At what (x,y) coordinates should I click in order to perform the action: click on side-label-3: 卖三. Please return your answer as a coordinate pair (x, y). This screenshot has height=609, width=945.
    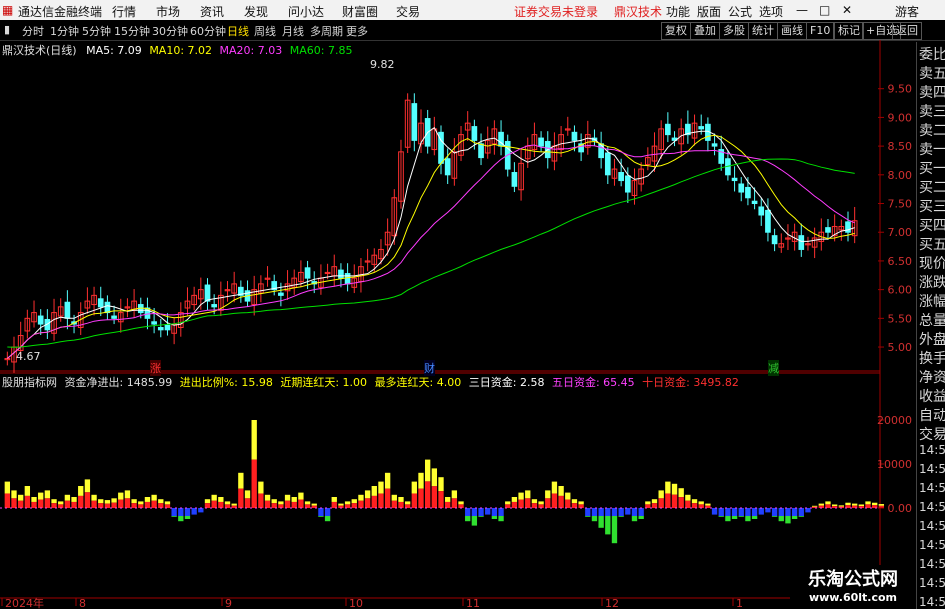
    Looking at the image, I should click on (932, 111).